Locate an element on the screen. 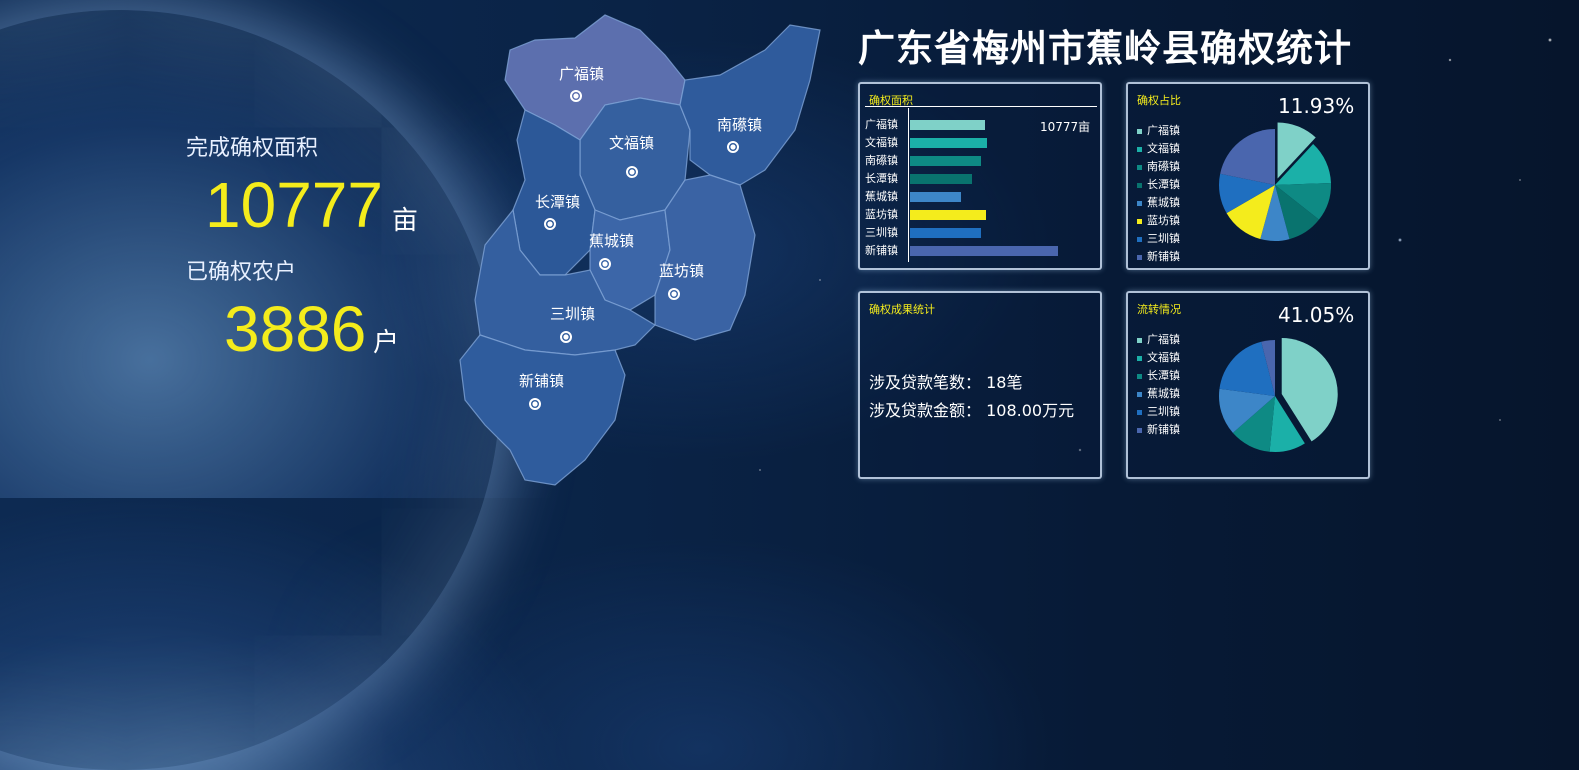 The image size is (1579, 770). transfer-panel: 流转情况 41.05% 广福镇文福镇长潭镇蕉城镇三圳镇新铺镇 is located at coordinates (1248, 385).